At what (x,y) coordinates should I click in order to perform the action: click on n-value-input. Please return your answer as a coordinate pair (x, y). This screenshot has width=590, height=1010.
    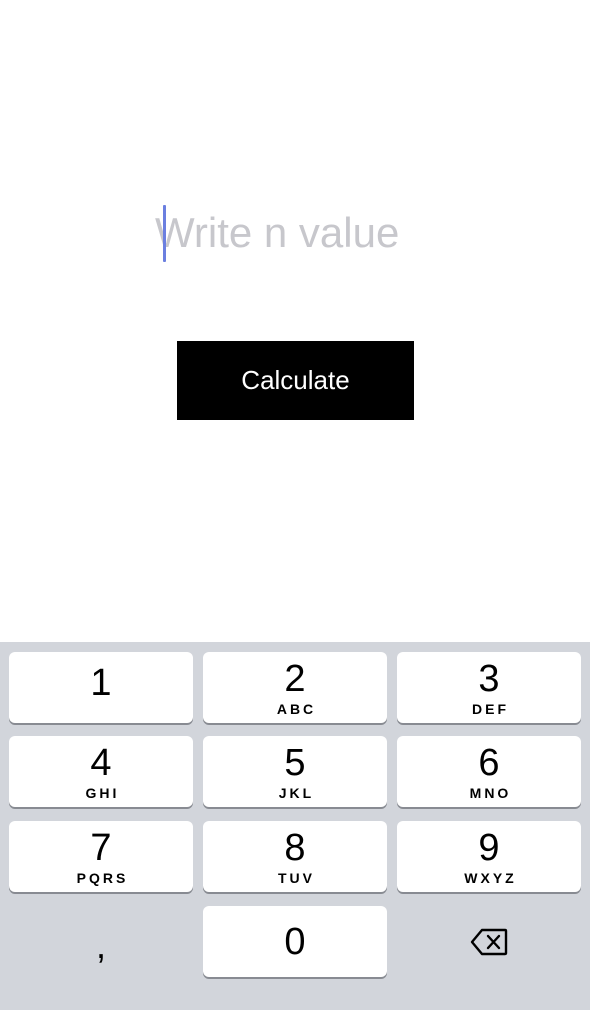
    Looking at the image, I should click on (295, 233).